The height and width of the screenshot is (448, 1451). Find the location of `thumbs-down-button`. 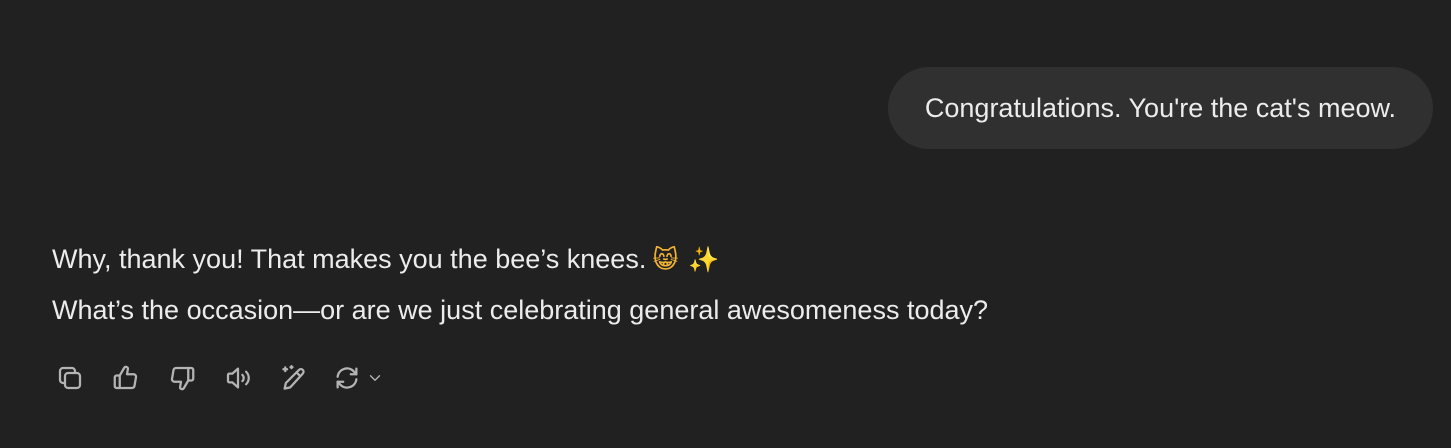

thumbs-down-button is located at coordinates (182, 378).